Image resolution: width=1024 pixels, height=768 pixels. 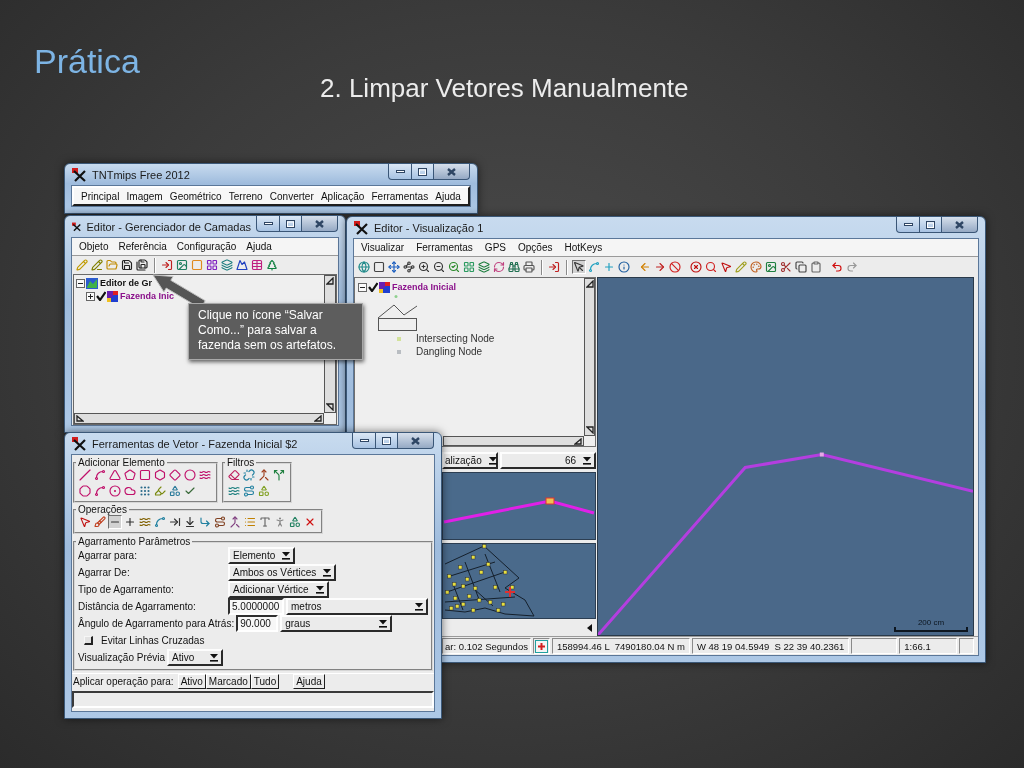 I want to click on apply-label: Aplicar operação para:, so click(x=123, y=682).